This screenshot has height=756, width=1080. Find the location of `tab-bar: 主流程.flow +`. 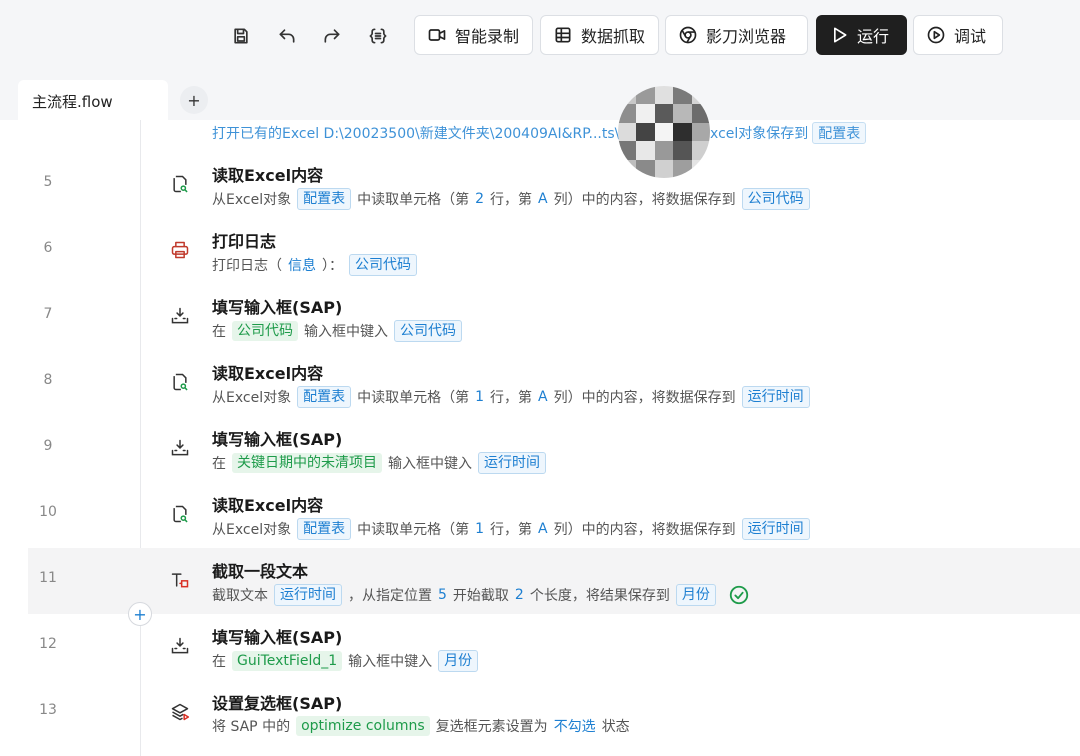

tab-bar: 主流程.flow + is located at coordinates (540, 101).